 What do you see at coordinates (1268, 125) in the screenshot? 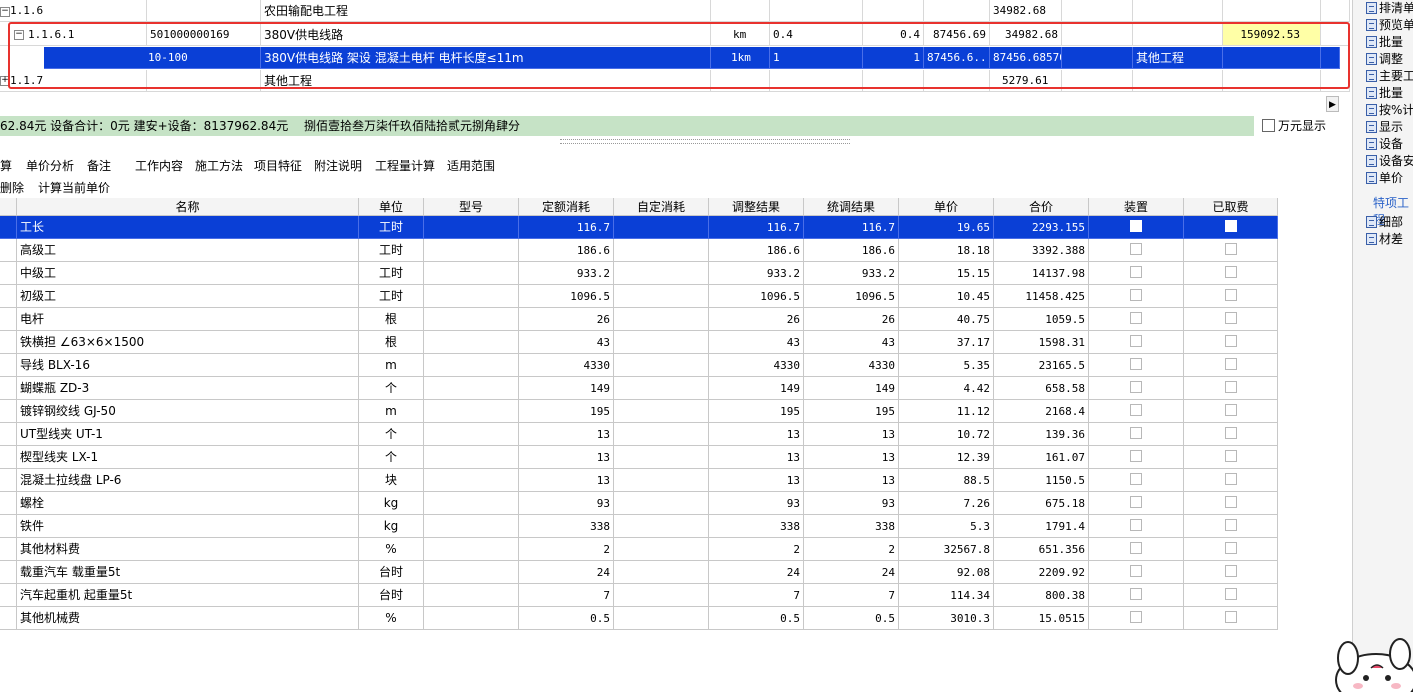
I see `wanyuan-checkbox` at bounding box center [1268, 125].